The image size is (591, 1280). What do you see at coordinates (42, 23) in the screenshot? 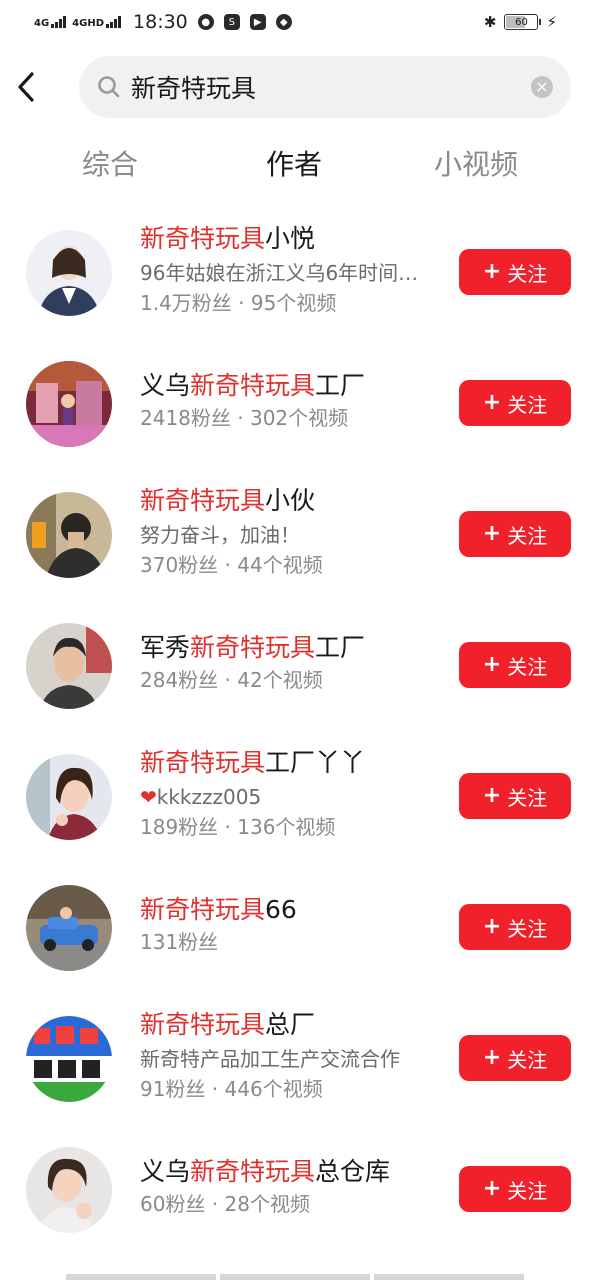
I see `network-type-label: 4G` at bounding box center [42, 23].